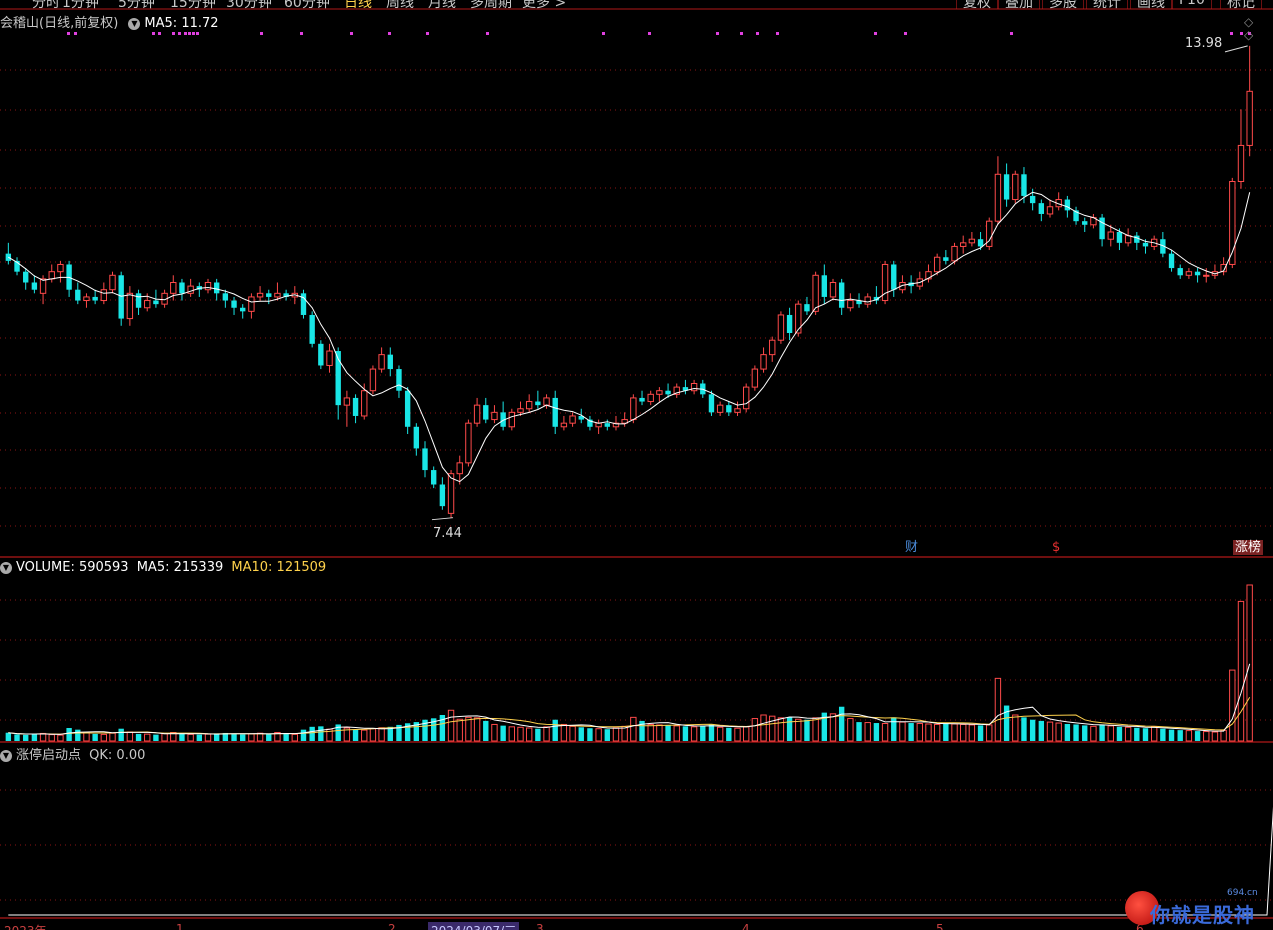 This screenshot has width=1273, height=930. I want to click on date-tick: 3, so click(540, 926).